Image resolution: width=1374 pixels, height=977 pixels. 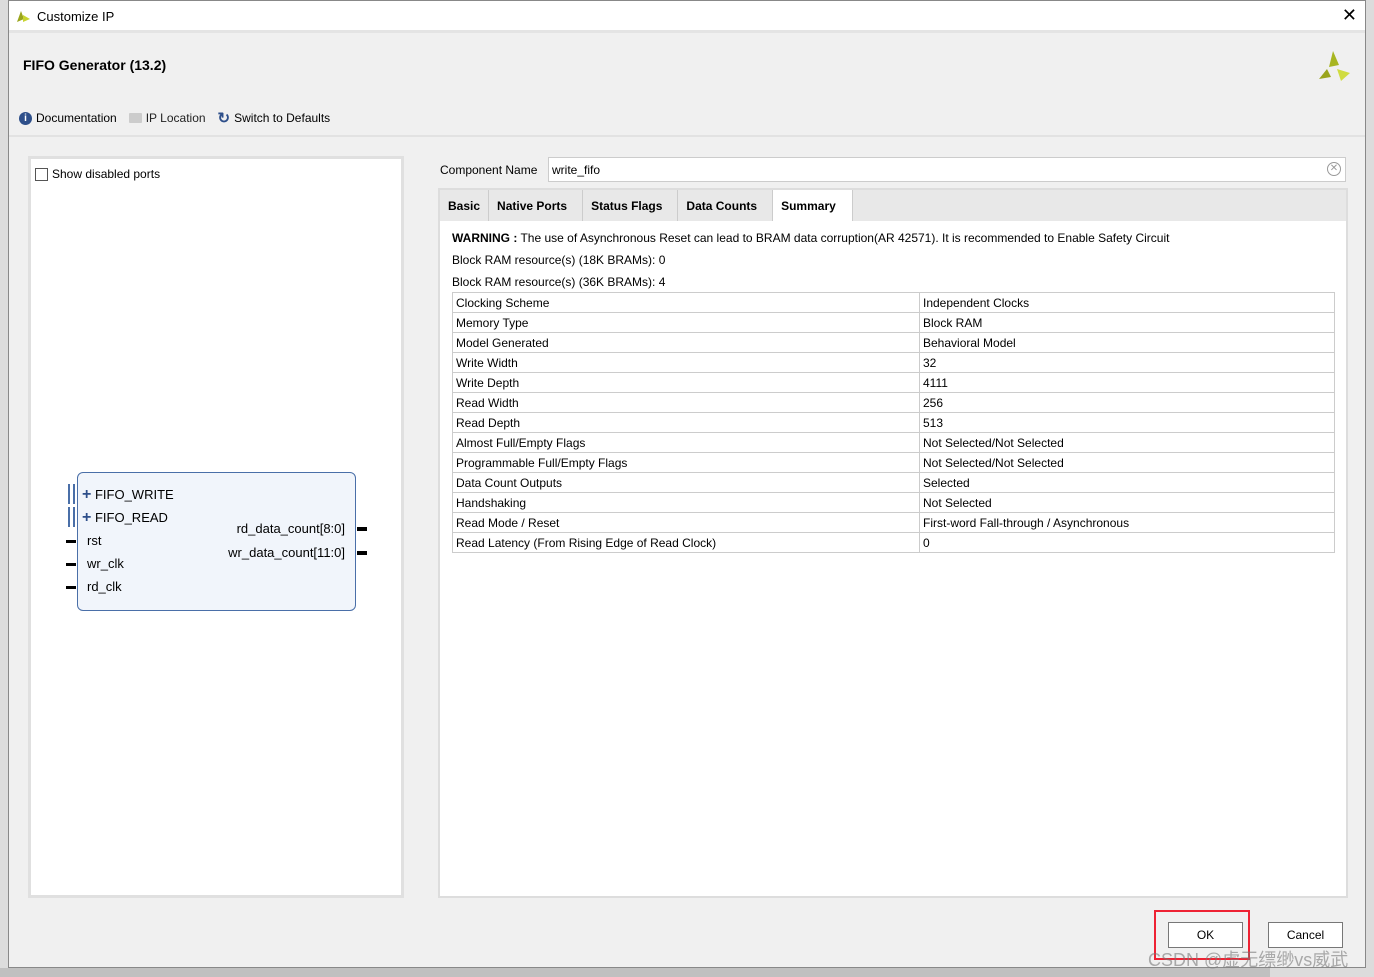 What do you see at coordinates (1349, 15) in the screenshot?
I see `close-button: ✕` at bounding box center [1349, 15].